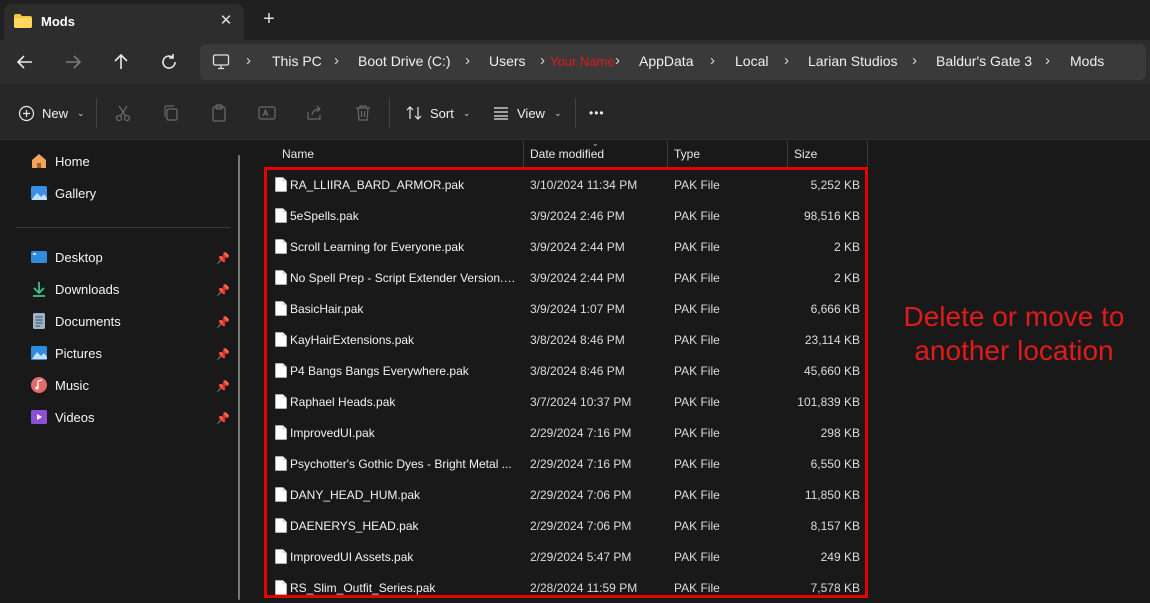 The width and height of the screenshot is (1150, 603). Describe the element at coordinates (39, 353) in the screenshot. I see `pictures-icon` at that location.